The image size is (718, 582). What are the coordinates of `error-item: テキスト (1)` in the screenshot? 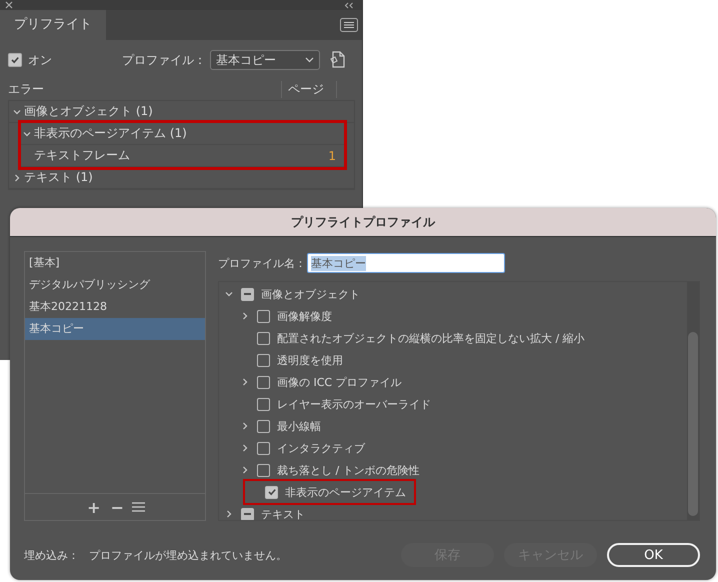 It's located at (189, 177).